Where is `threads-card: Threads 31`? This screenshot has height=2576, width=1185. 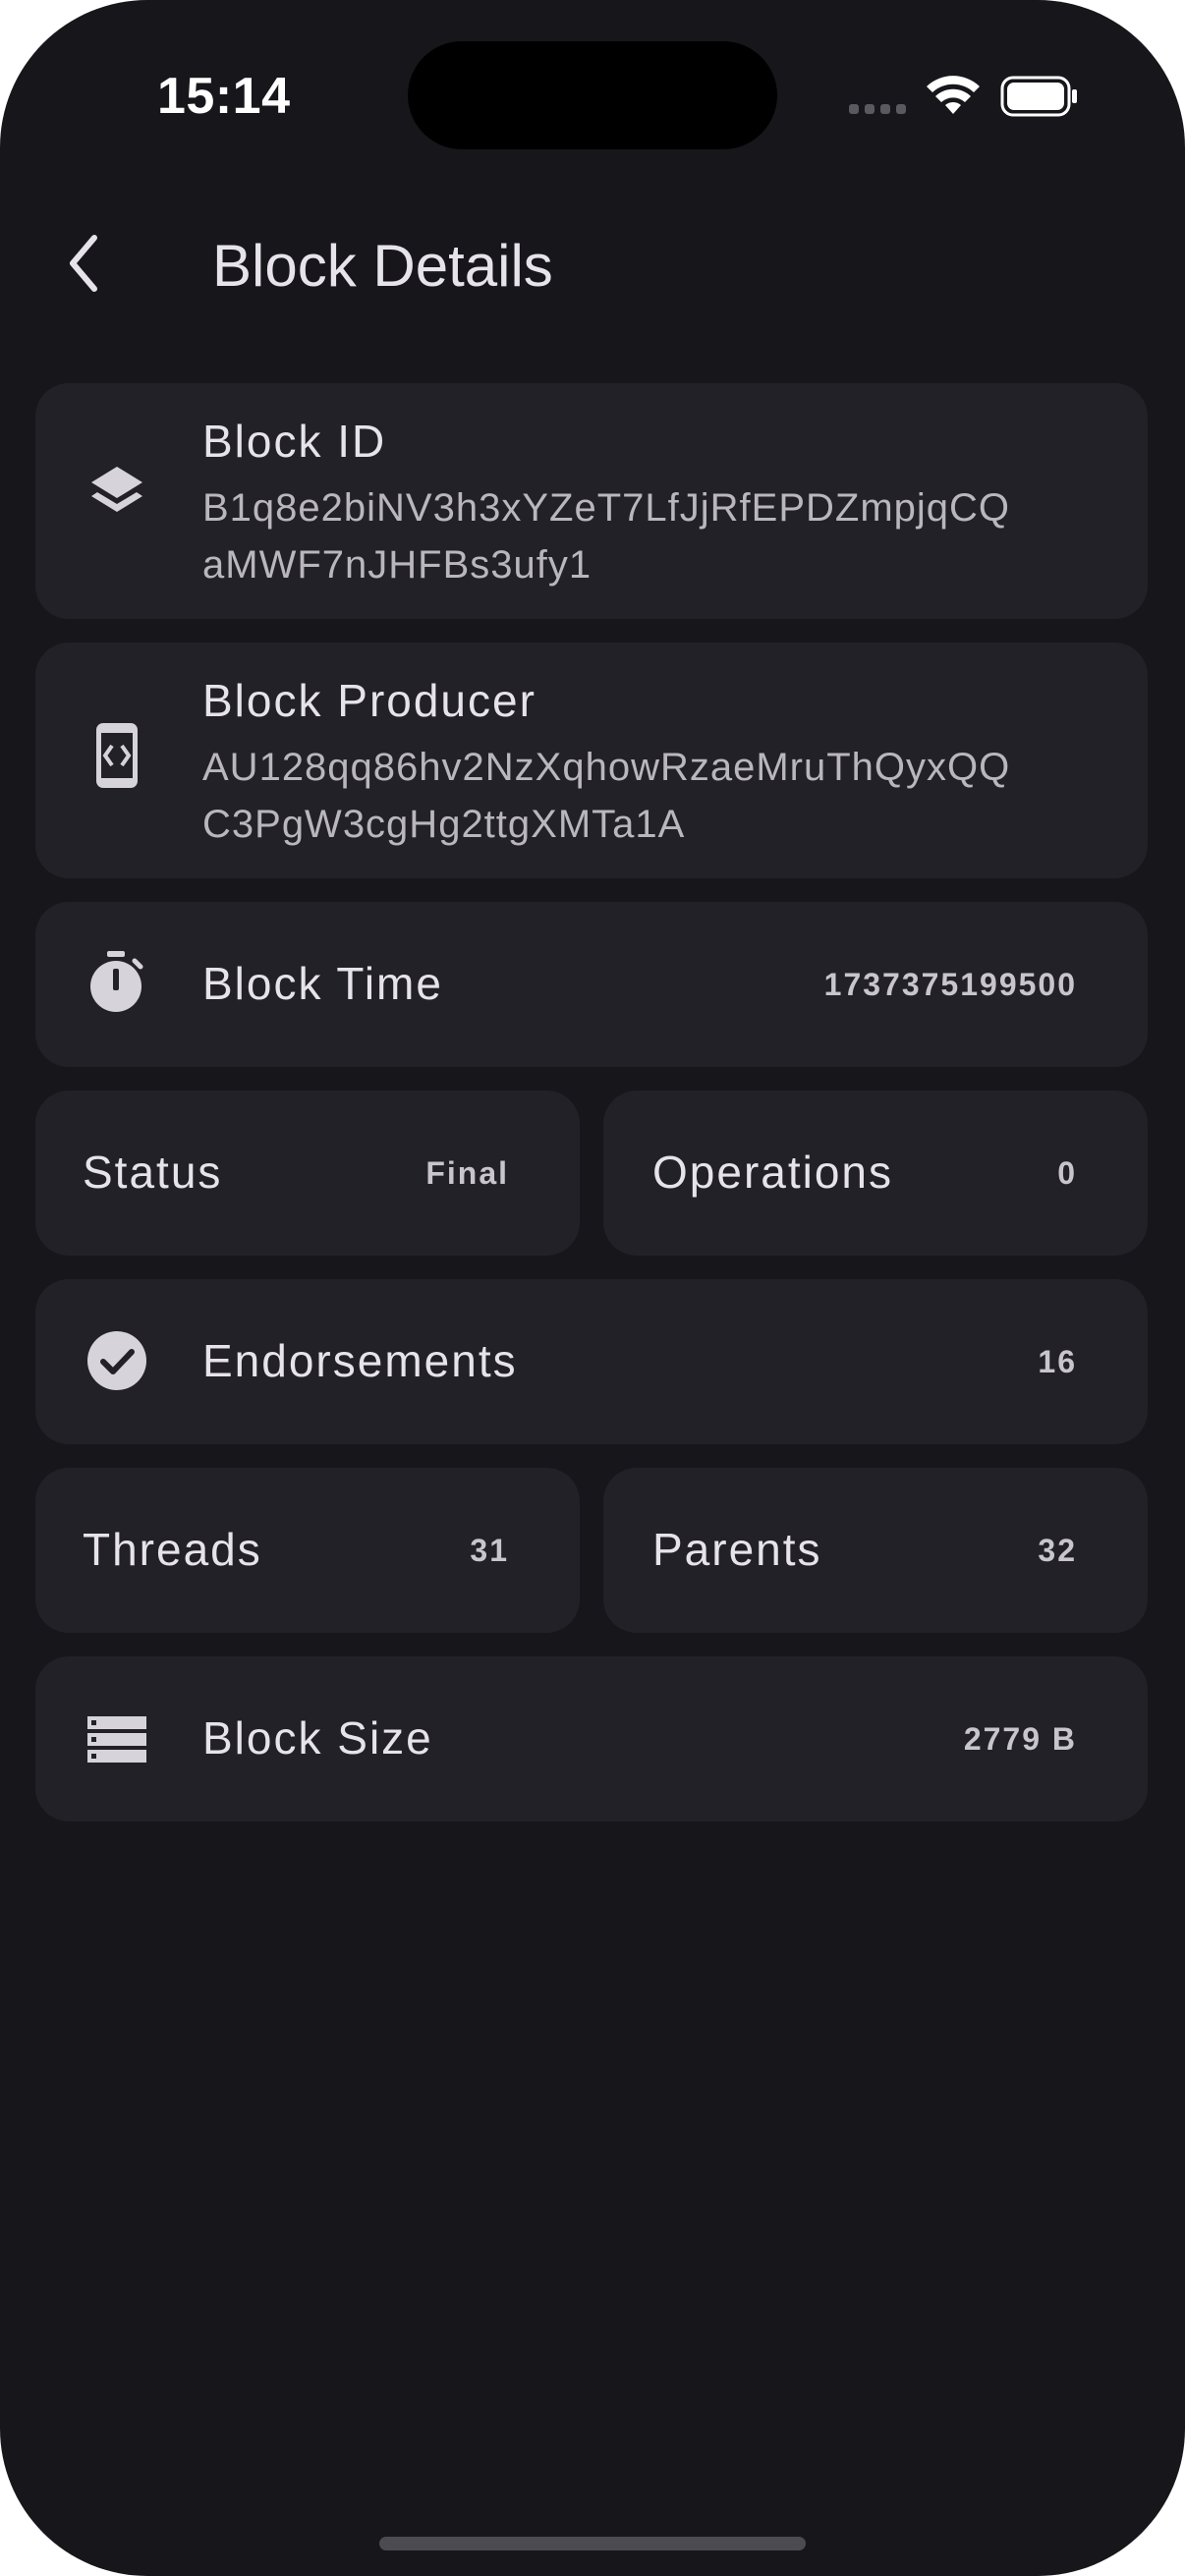 threads-card: Threads 31 is located at coordinates (308, 1550).